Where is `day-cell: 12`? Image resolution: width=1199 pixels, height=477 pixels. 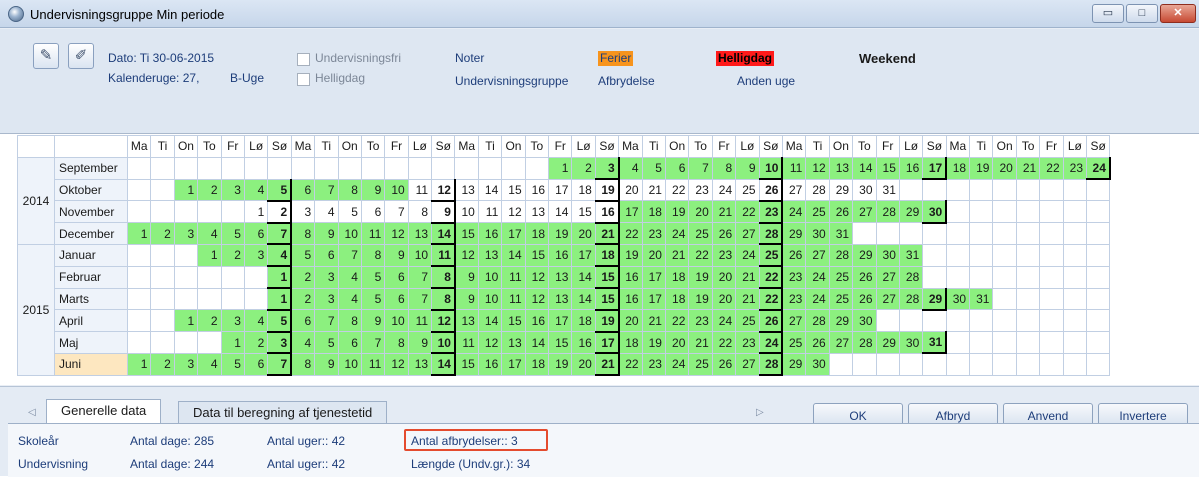
day-cell: 12 is located at coordinates (490, 342).